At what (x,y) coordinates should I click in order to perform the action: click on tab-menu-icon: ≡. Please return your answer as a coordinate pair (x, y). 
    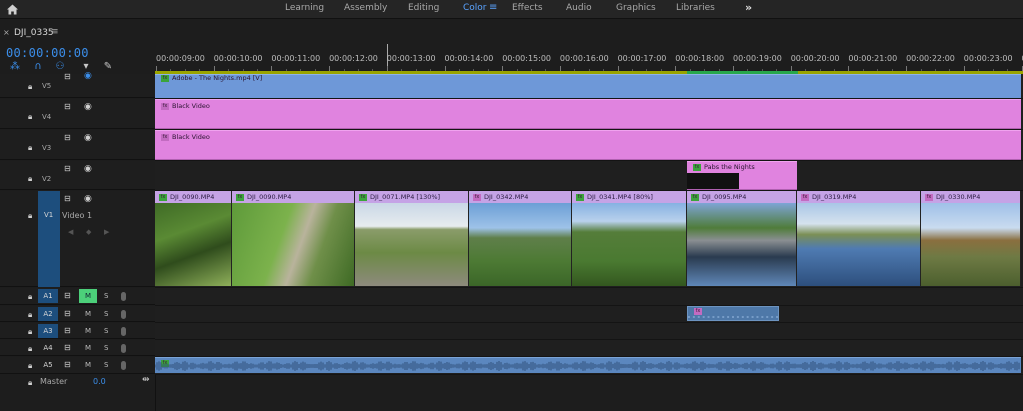
    Looking at the image, I should click on (55, 32).